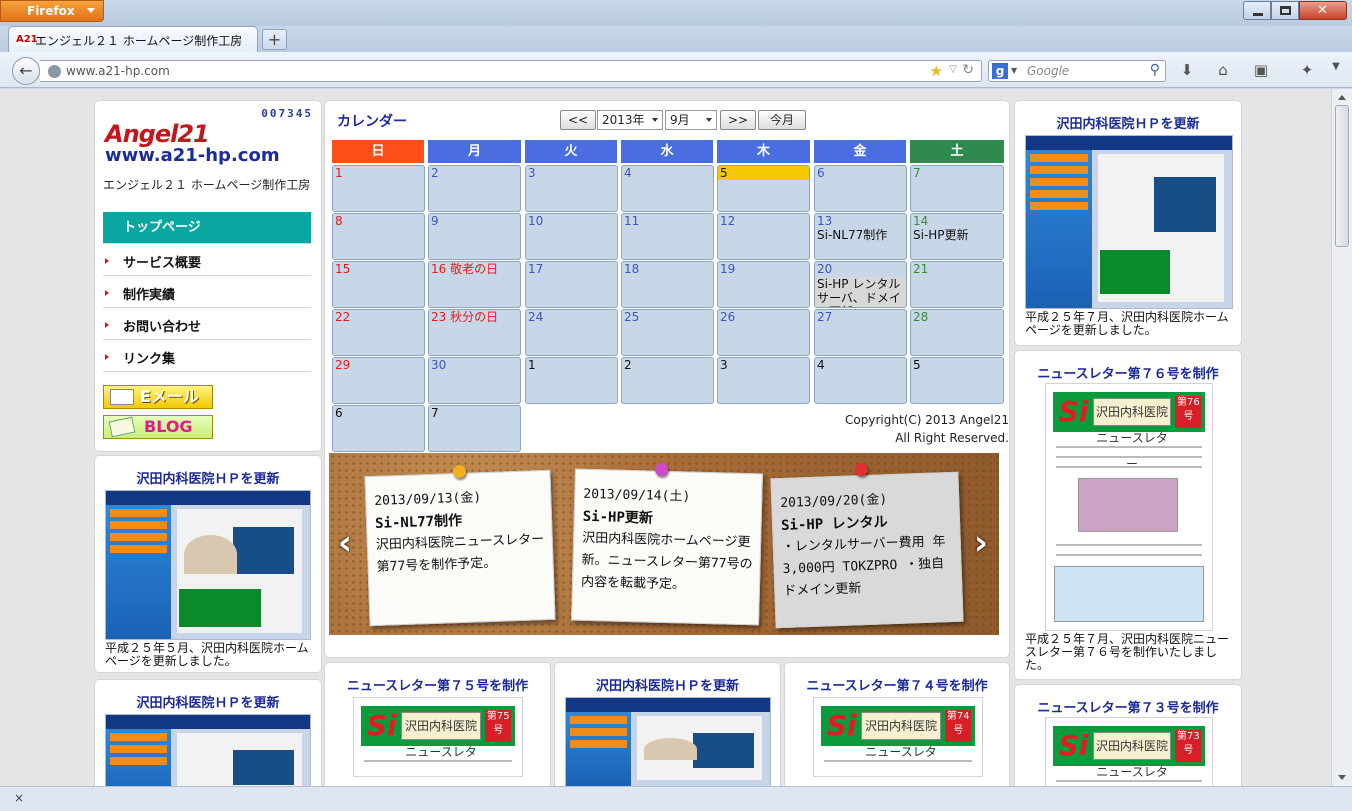 The image size is (1352, 811). I want to click on google-engine-icon: g, so click(1000, 71).